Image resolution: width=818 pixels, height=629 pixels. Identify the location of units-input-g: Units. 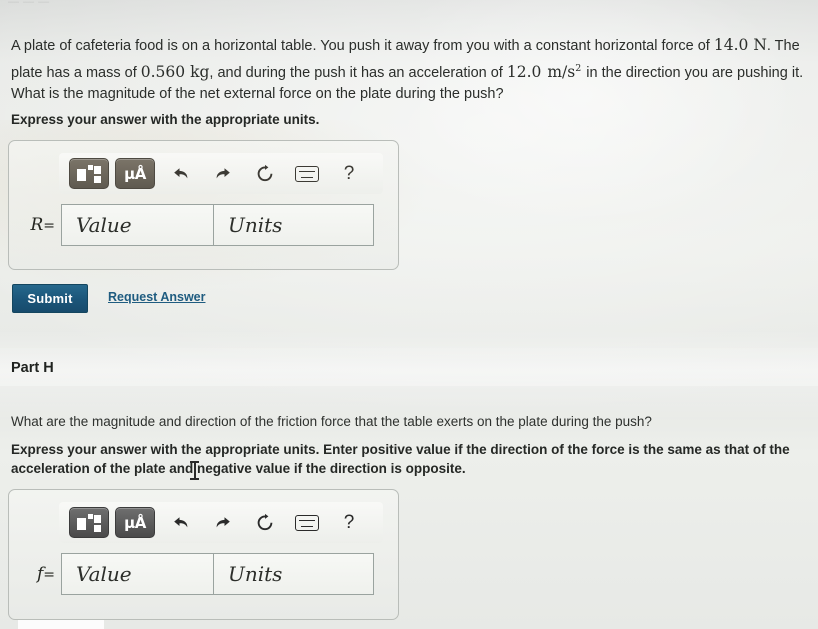
(294, 225).